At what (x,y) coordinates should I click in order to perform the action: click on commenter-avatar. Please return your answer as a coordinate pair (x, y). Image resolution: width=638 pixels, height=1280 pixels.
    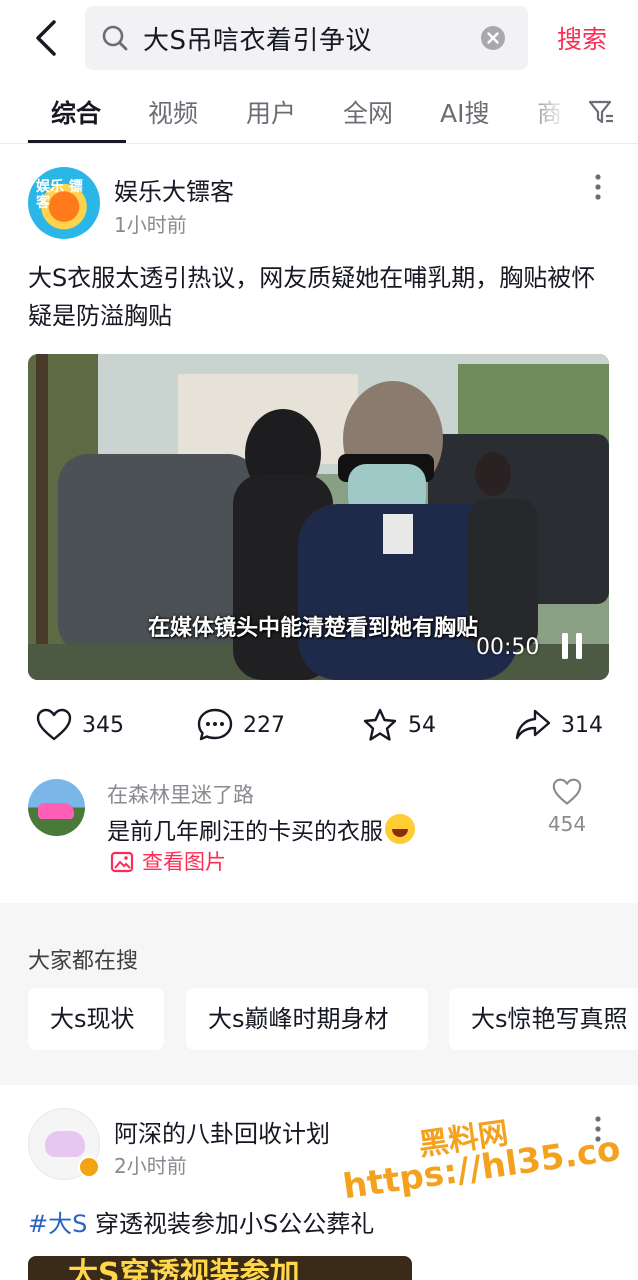
    Looking at the image, I should click on (56, 807).